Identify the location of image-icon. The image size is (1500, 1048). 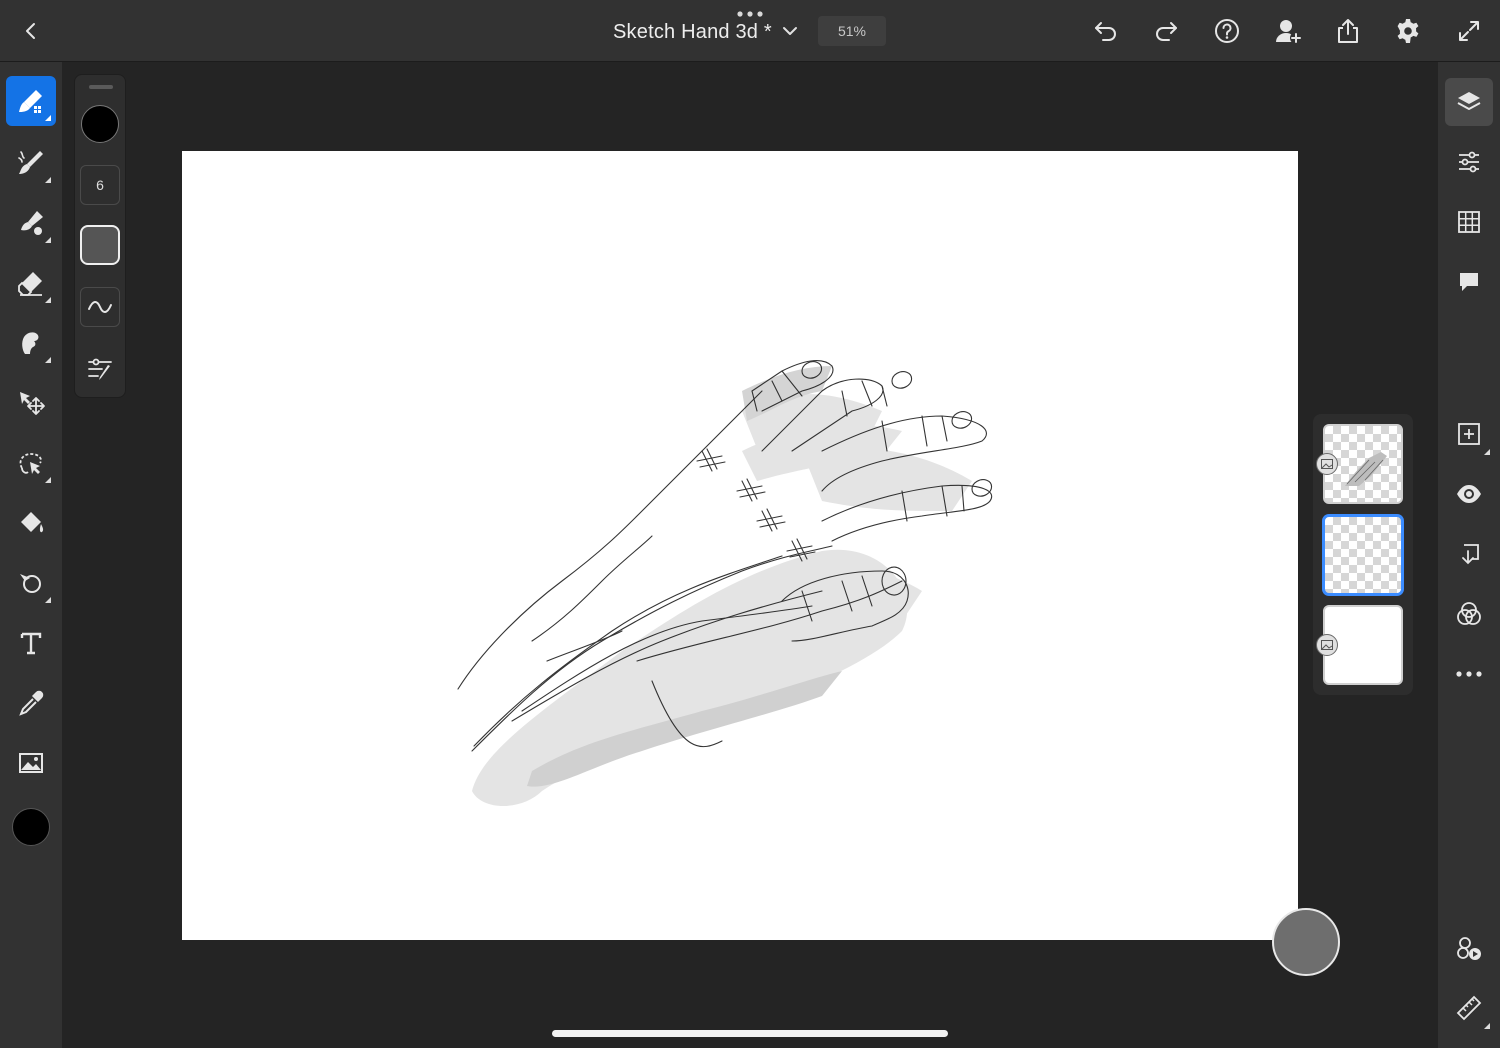
(31, 763).